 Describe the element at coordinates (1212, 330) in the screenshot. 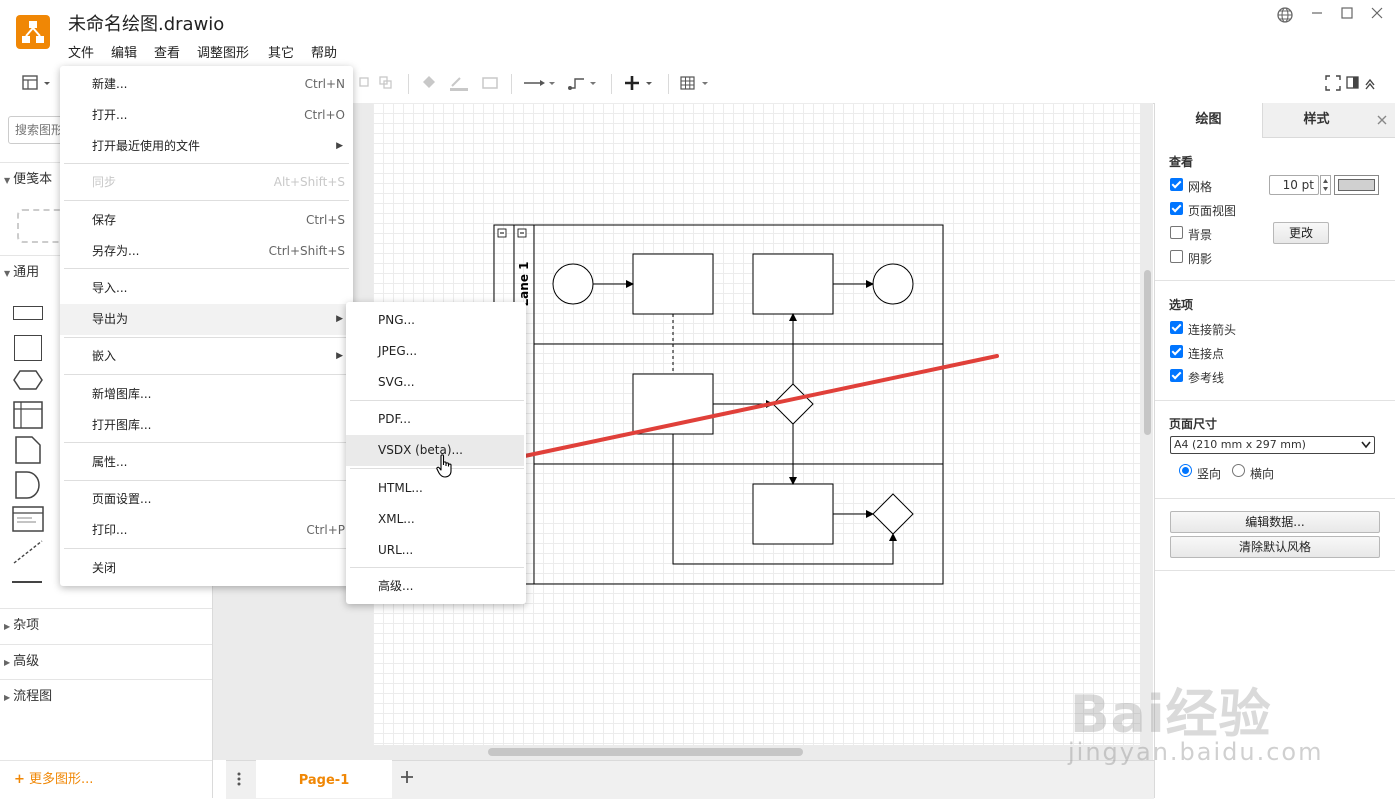

I see `connection-arrows-label: 连接箭头` at that location.